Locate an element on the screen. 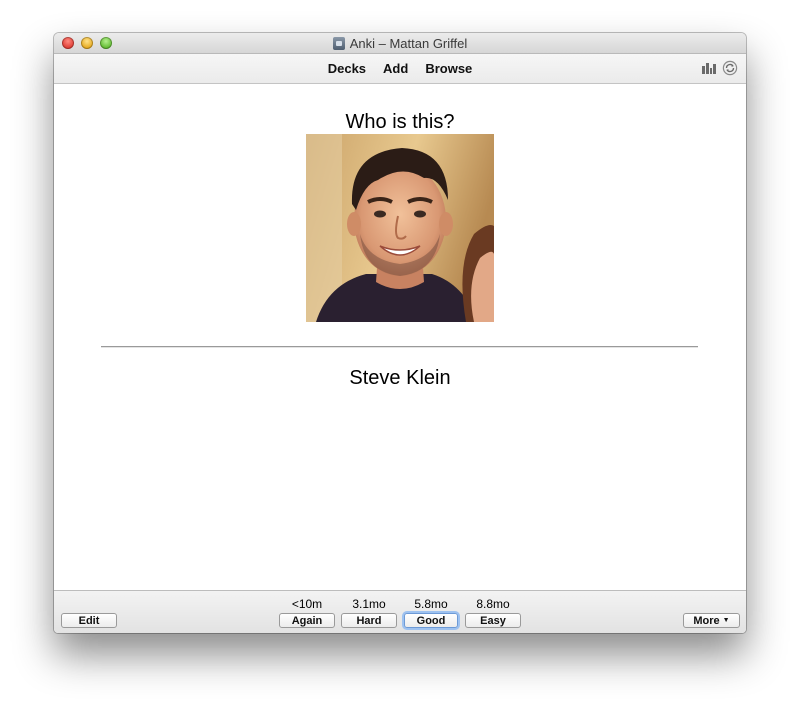 This screenshot has width=800, height=708. good-button: Good is located at coordinates (431, 620).